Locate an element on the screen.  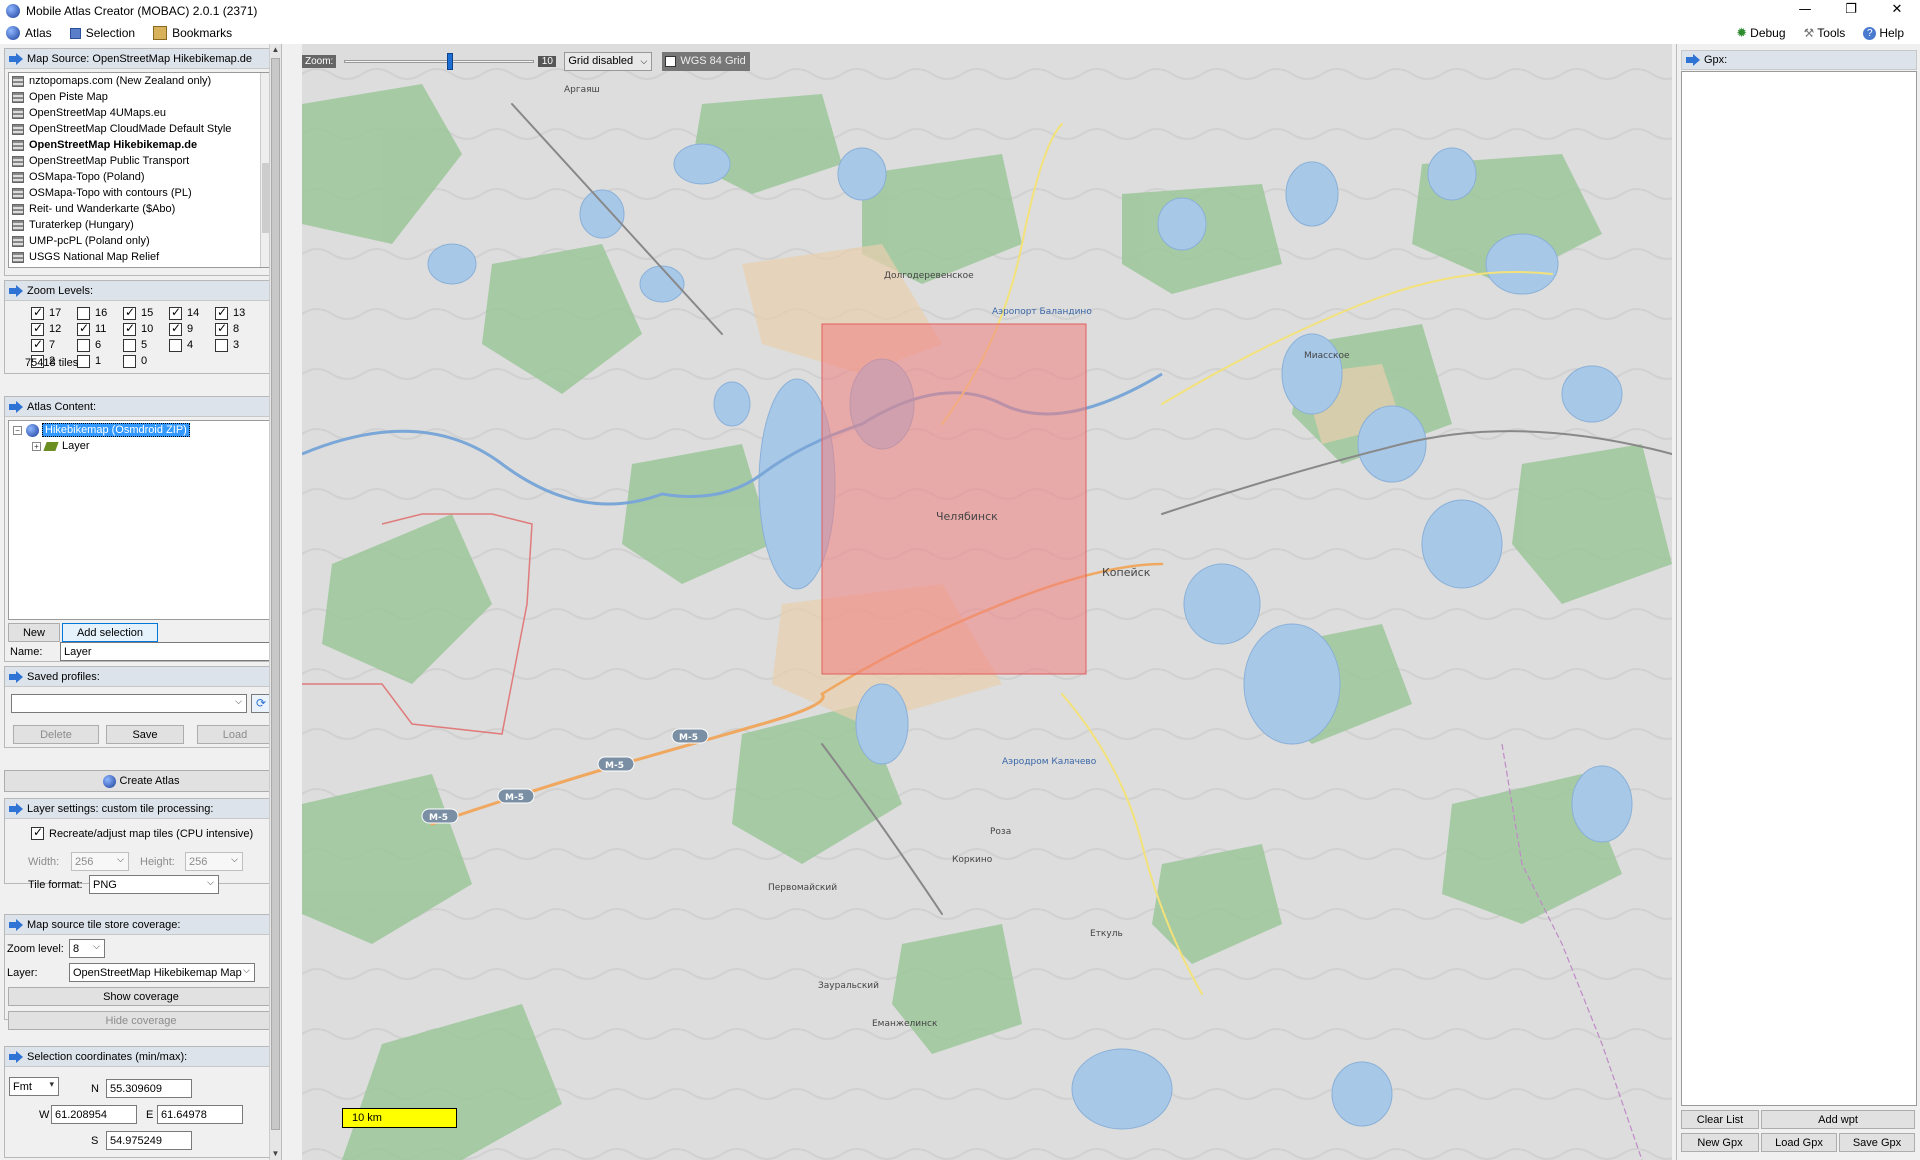
south-field: 54.975249 is located at coordinates (149, 1140).